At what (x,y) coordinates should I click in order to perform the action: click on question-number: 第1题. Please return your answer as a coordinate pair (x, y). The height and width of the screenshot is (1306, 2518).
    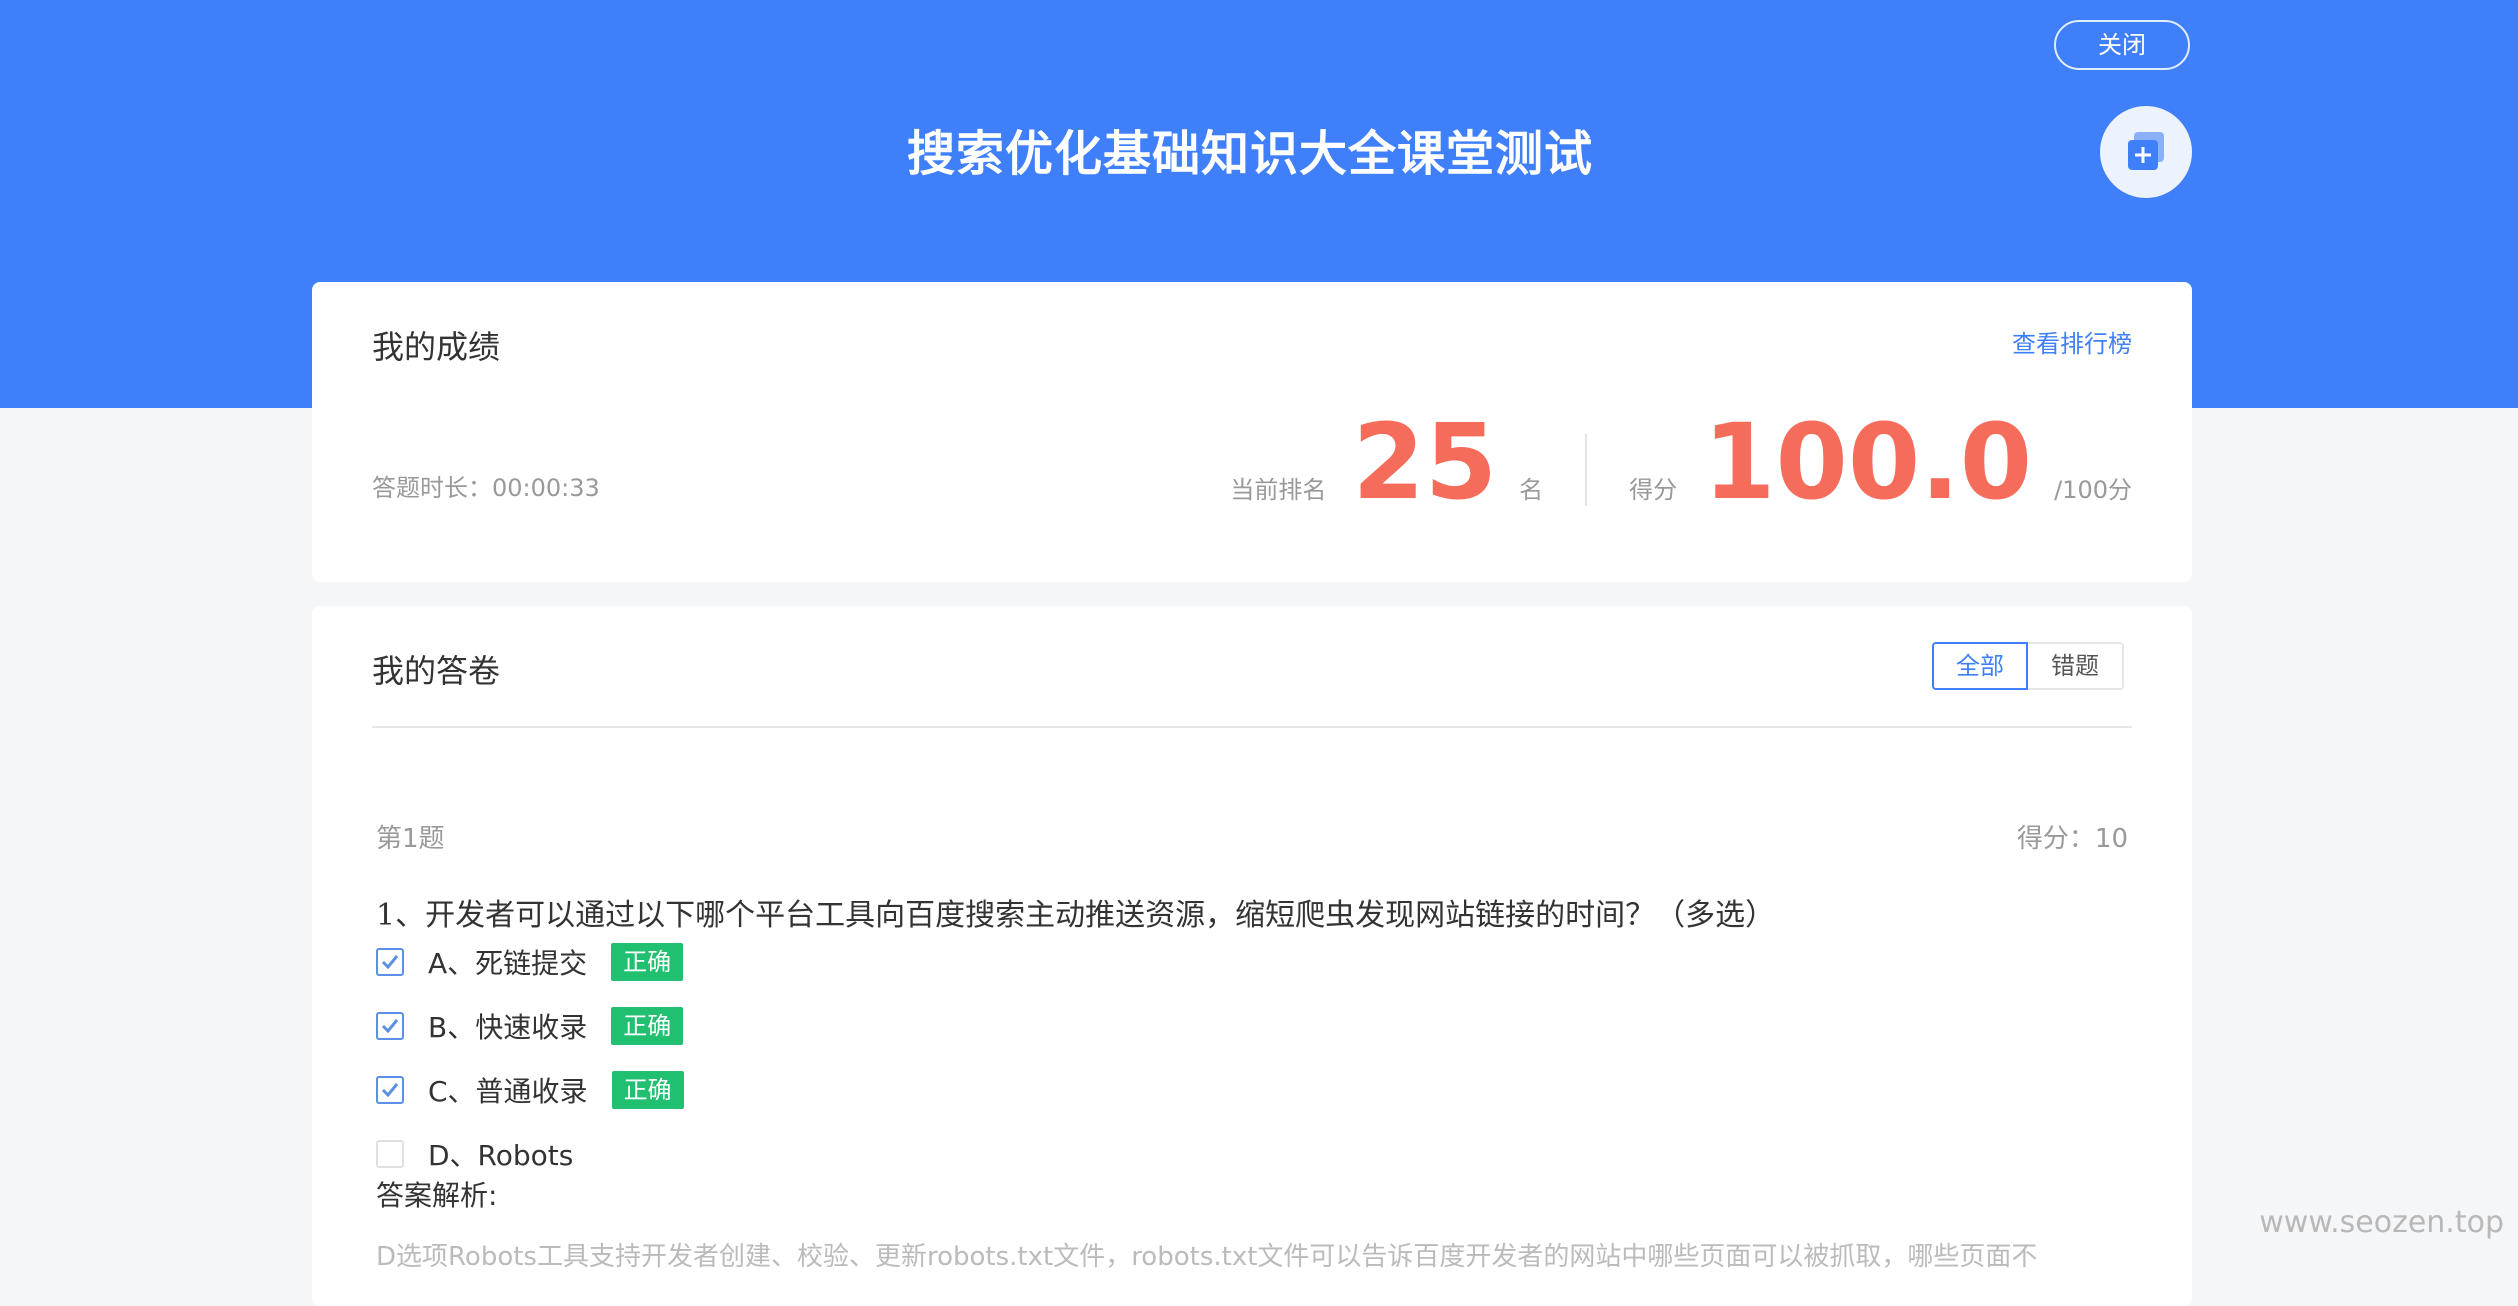
    Looking at the image, I should click on (410, 836).